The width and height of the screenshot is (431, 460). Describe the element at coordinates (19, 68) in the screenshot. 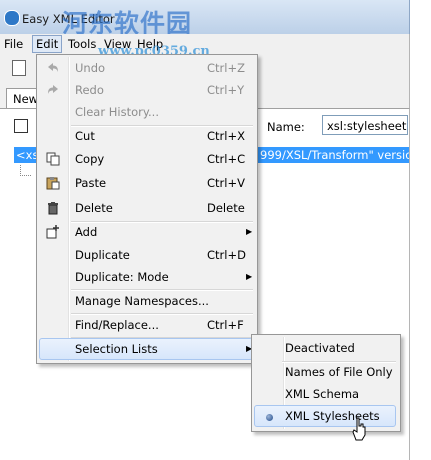

I see `new-document-icon` at that location.